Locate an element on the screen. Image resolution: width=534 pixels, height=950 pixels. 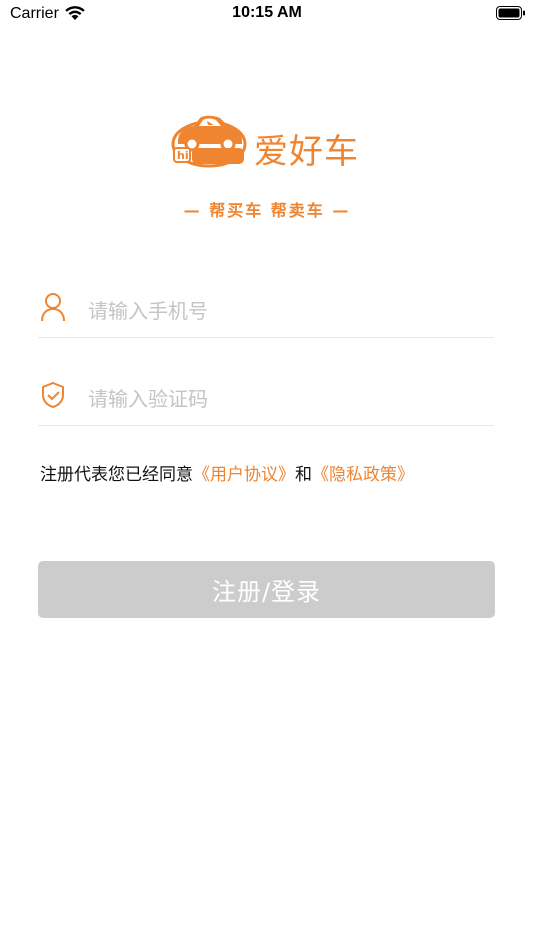
car-logo-icon is located at coordinates (209, 141).